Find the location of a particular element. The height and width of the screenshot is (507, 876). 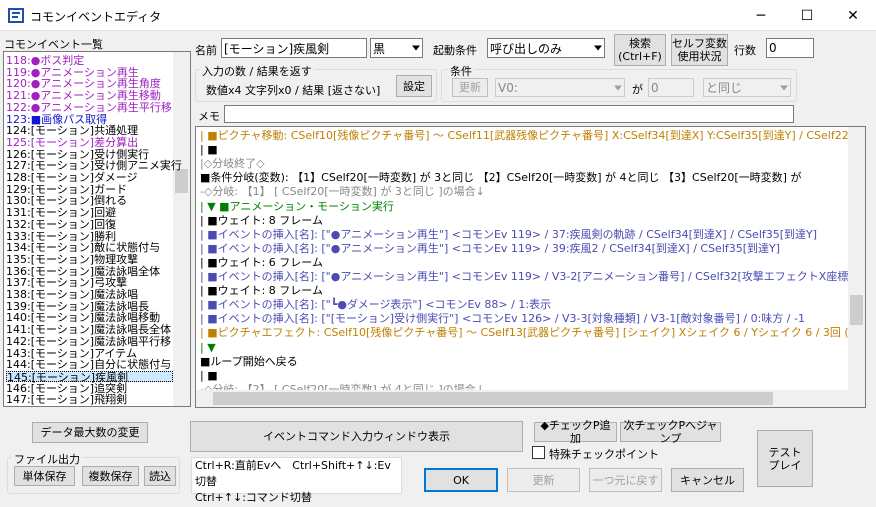

event-list-item: 135:[モーション]物理攻撃 is located at coordinates (72, 259).